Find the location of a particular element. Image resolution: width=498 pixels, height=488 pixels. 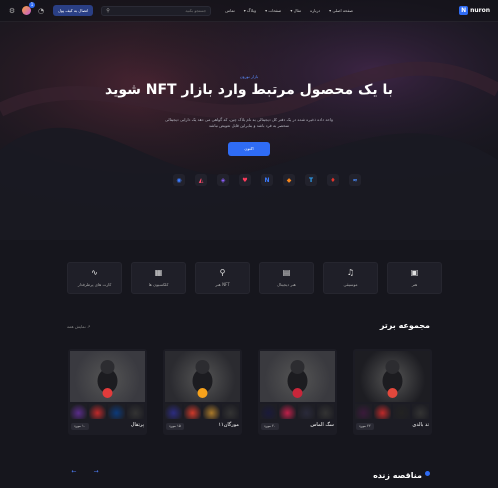

carousel-prev-button: ← is located at coordinates (74, 472).